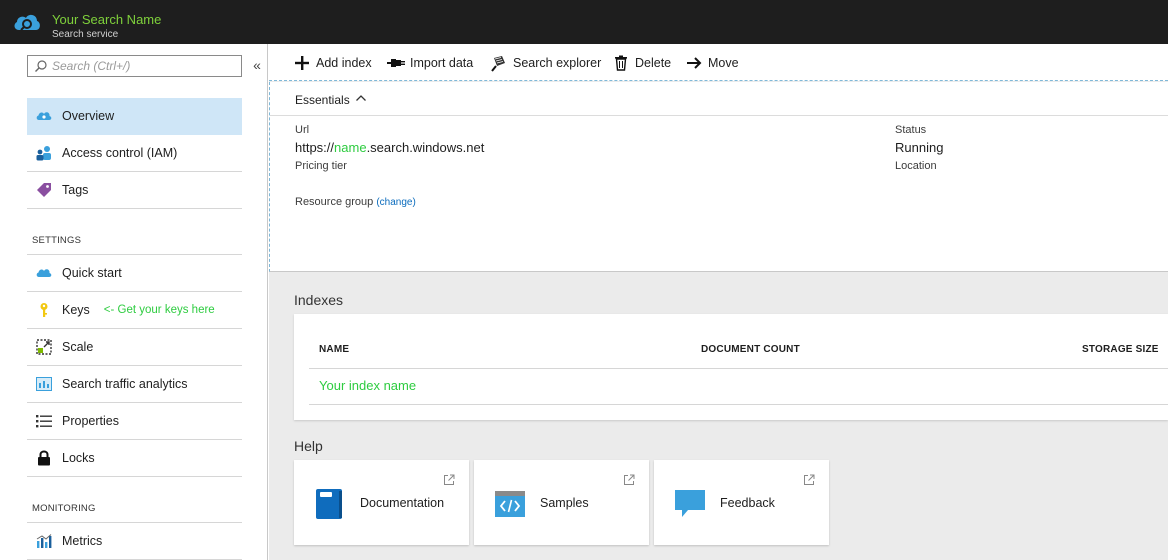 This screenshot has height=560, width=1168. What do you see at coordinates (690, 503) in the screenshot?
I see `speech-bubble-icon` at bounding box center [690, 503].